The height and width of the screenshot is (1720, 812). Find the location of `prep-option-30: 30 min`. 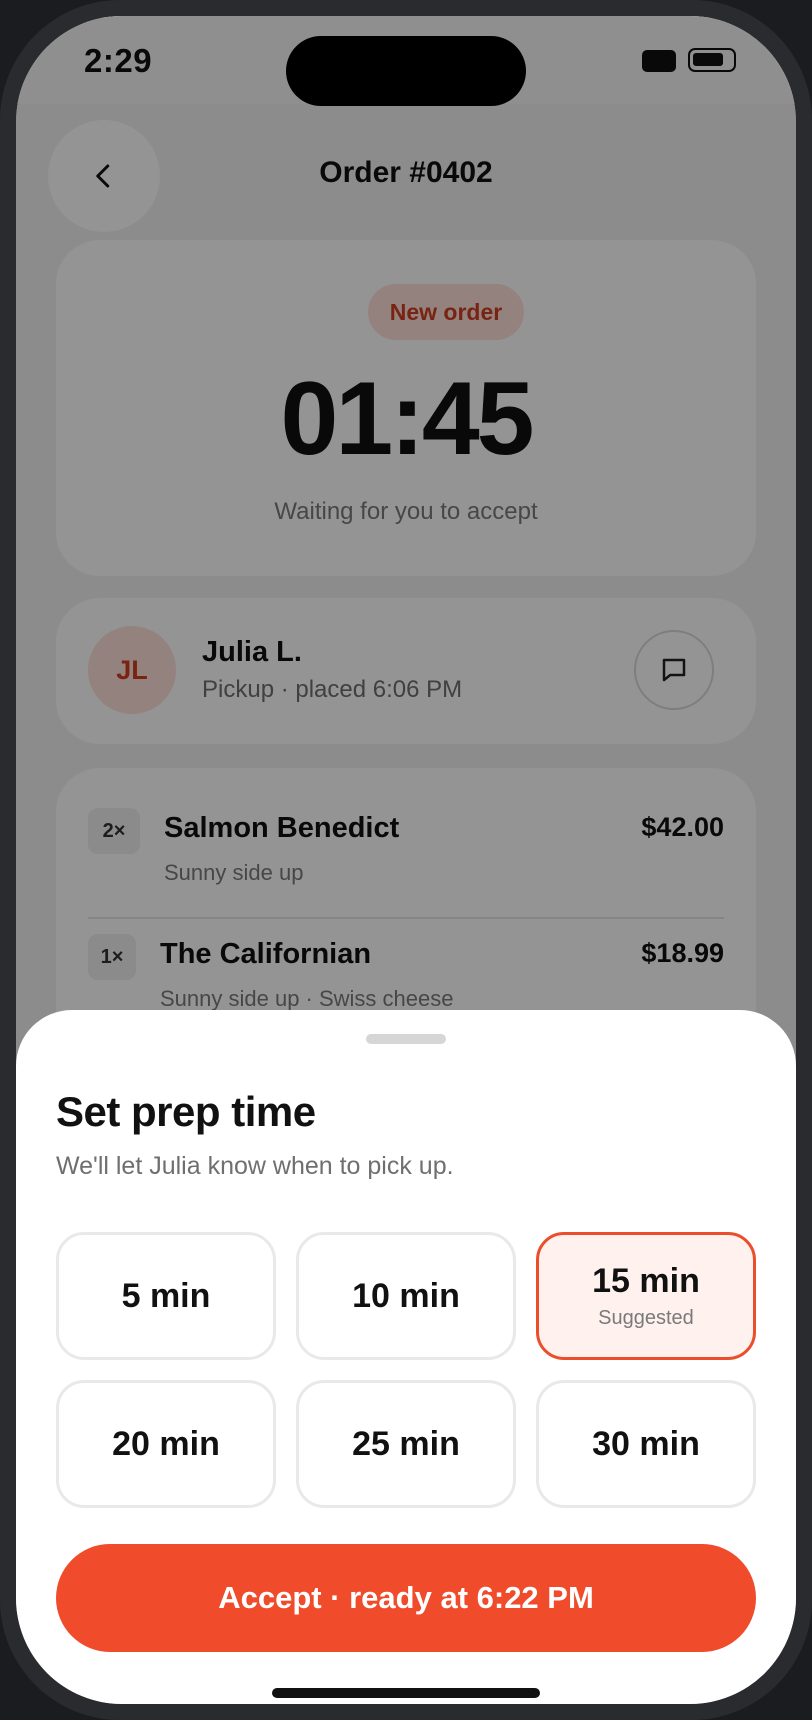

prep-option-30: 30 min is located at coordinates (646, 1444).